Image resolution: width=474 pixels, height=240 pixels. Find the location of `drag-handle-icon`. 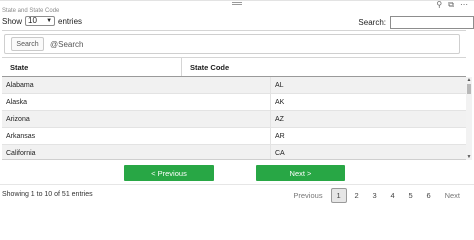

drag-handle-icon is located at coordinates (237, 3).